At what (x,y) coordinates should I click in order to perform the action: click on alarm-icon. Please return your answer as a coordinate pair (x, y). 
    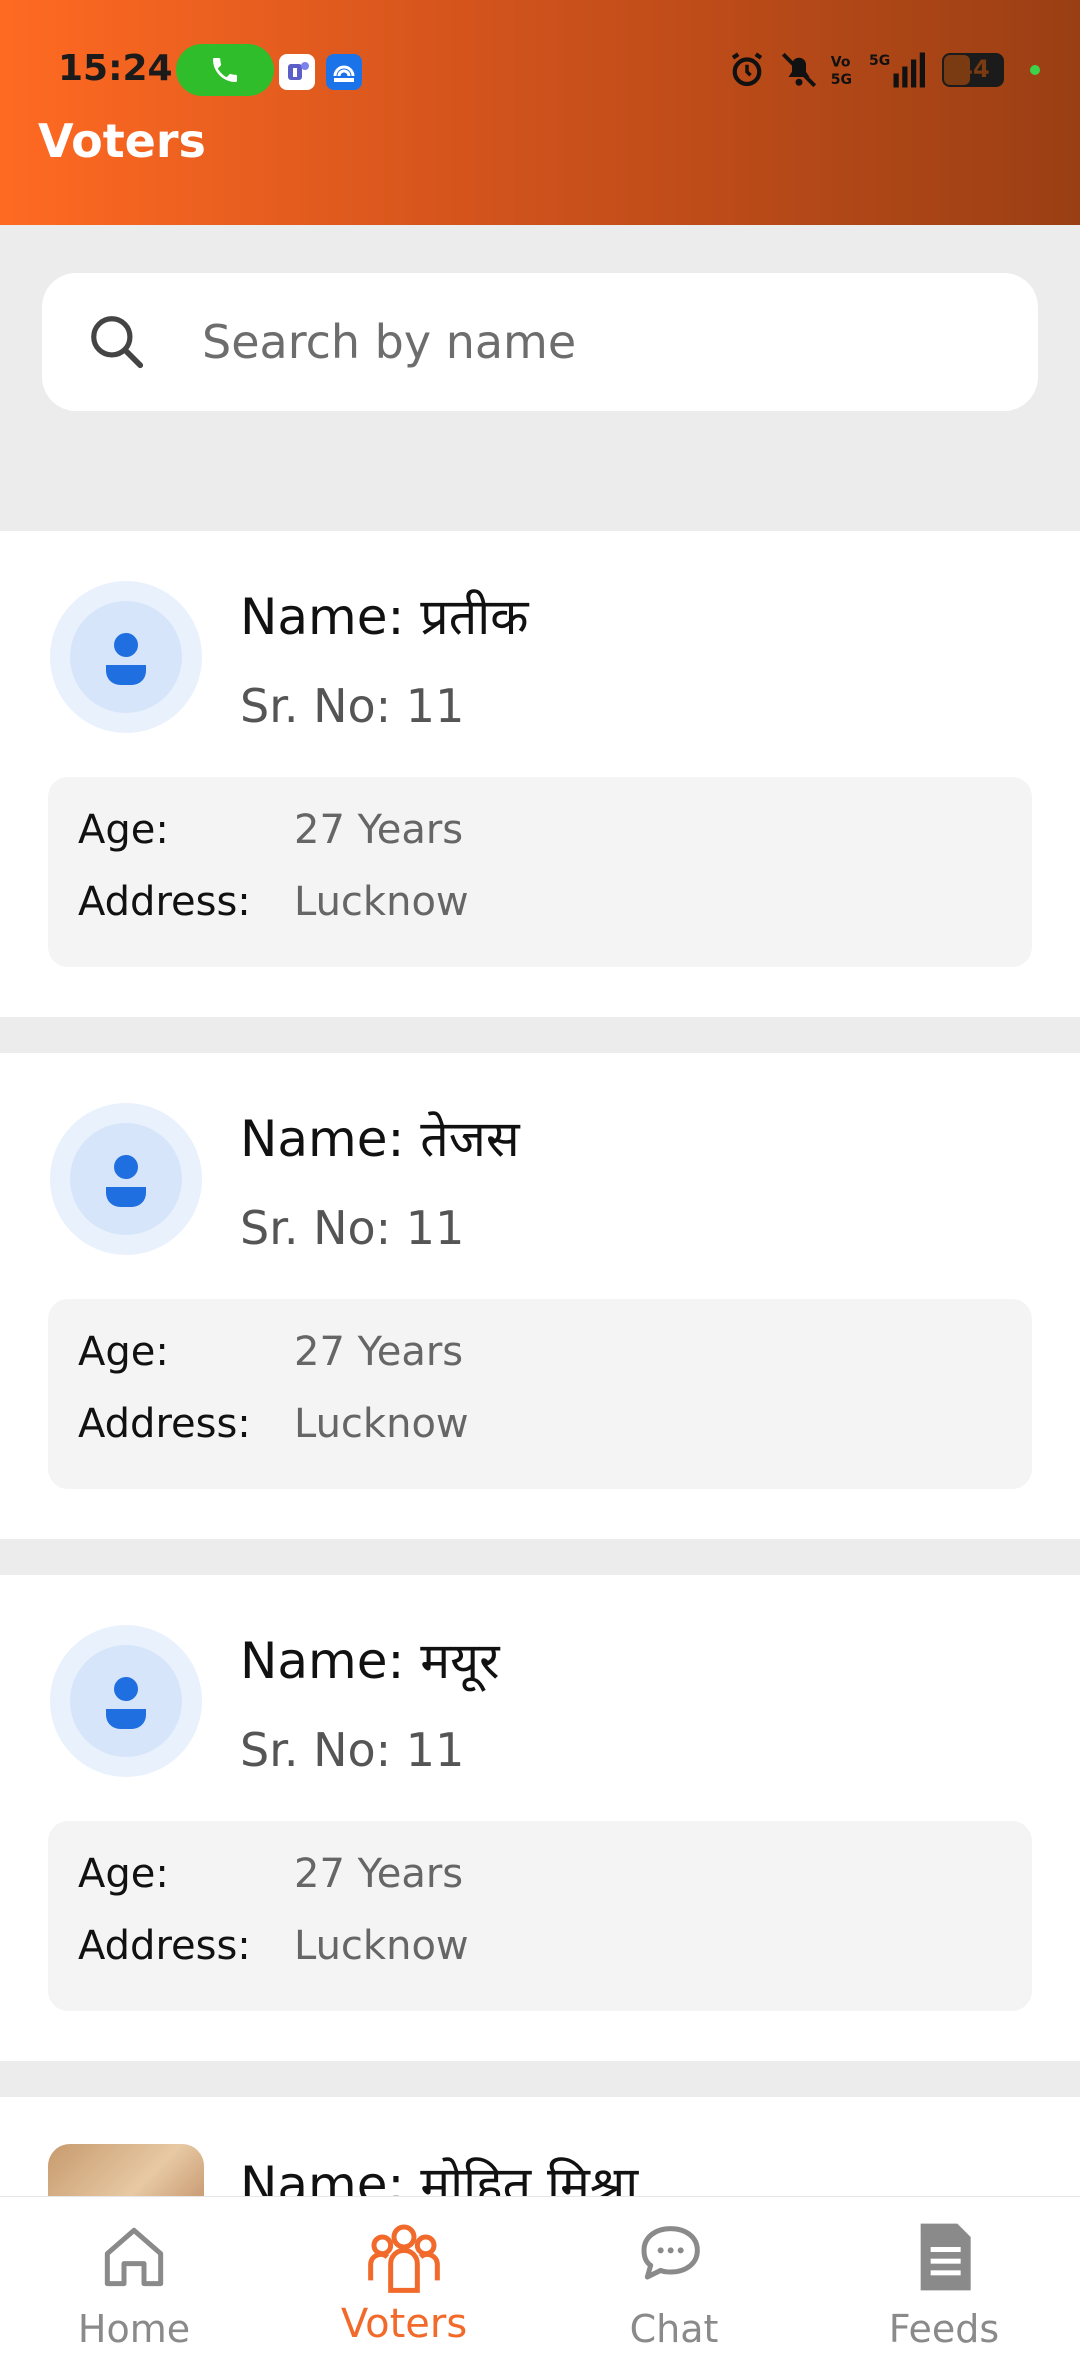
    Looking at the image, I should click on (747, 69).